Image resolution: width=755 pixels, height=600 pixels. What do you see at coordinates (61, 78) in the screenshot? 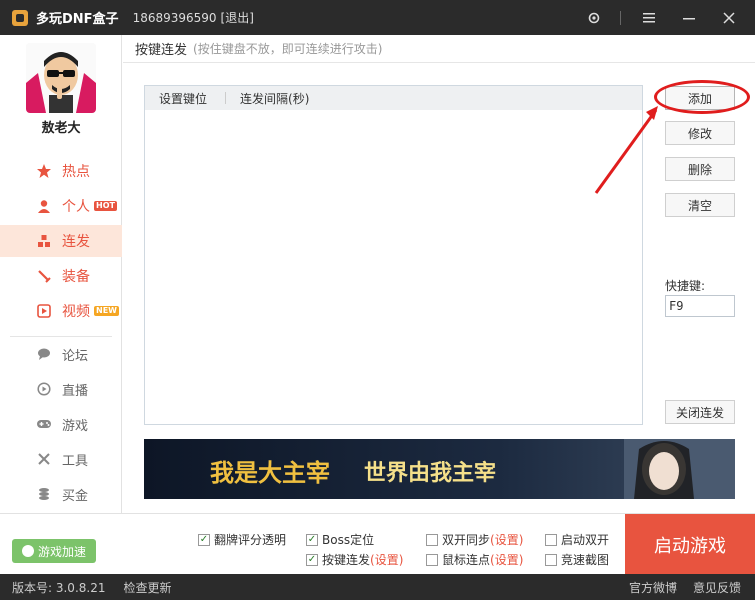
I see `avatar` at bounding box center [61, 78].